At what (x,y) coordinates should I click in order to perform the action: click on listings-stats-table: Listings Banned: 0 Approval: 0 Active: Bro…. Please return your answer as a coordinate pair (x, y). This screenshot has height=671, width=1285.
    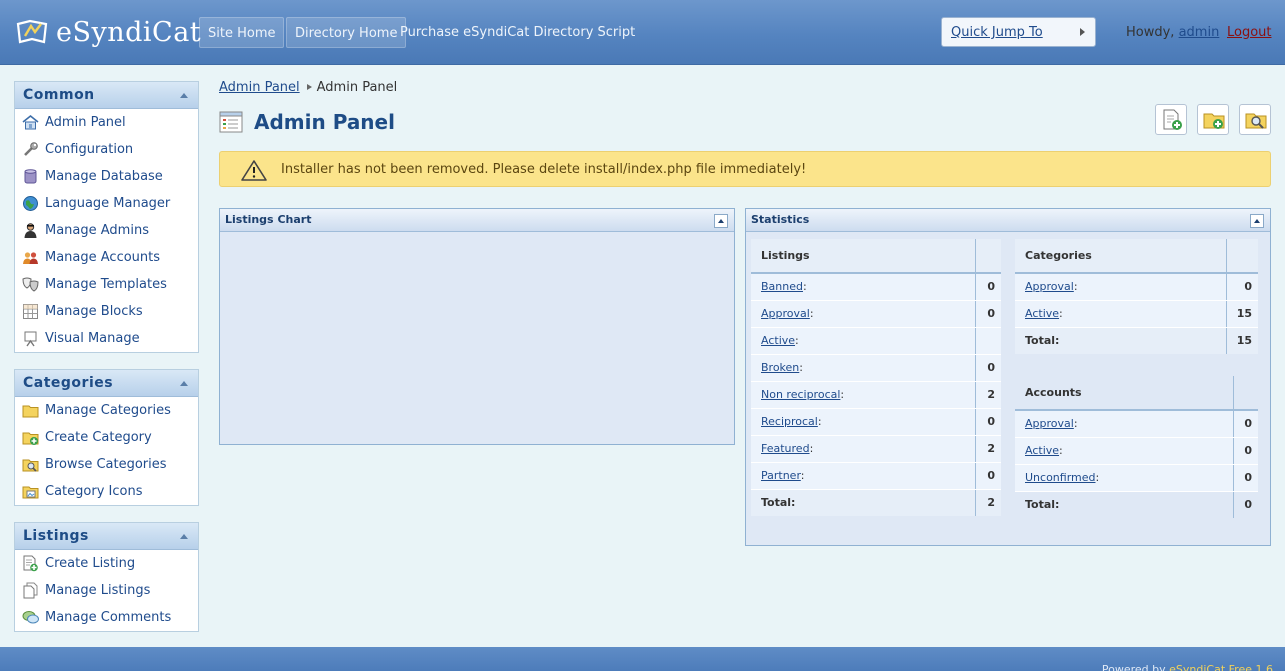
    Looking at the image, I should click on (876, 377).